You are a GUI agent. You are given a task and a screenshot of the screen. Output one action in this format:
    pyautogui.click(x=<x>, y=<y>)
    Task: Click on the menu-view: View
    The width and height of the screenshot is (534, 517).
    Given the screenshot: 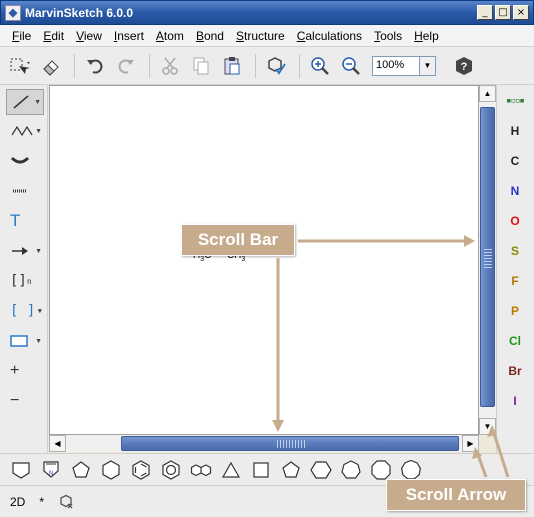 What is the action you would take?
    pyautogui.click(x=89, y=36)
    